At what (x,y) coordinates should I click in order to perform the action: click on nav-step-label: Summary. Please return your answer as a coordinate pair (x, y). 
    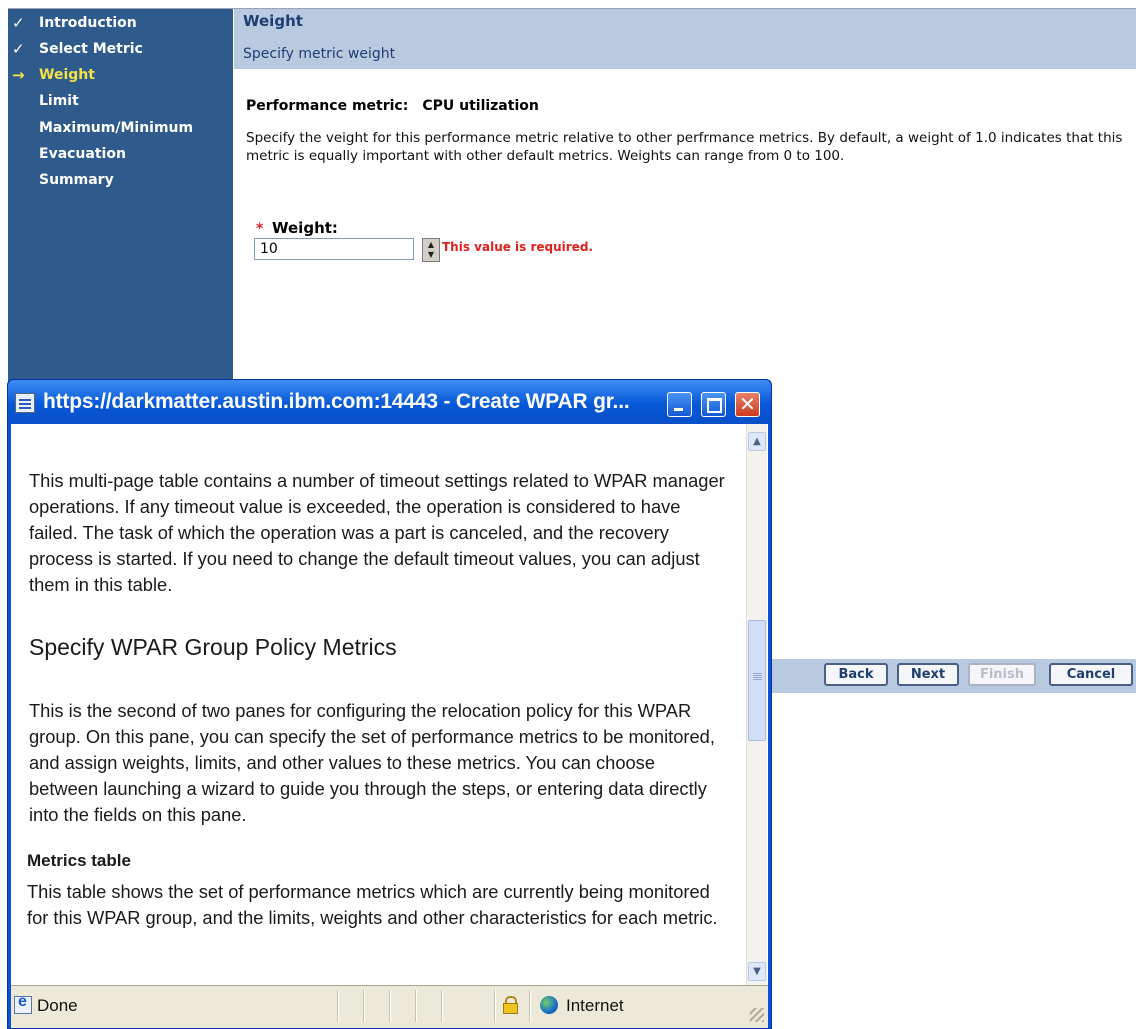
    Looking at the image, I should click on (76, 180).